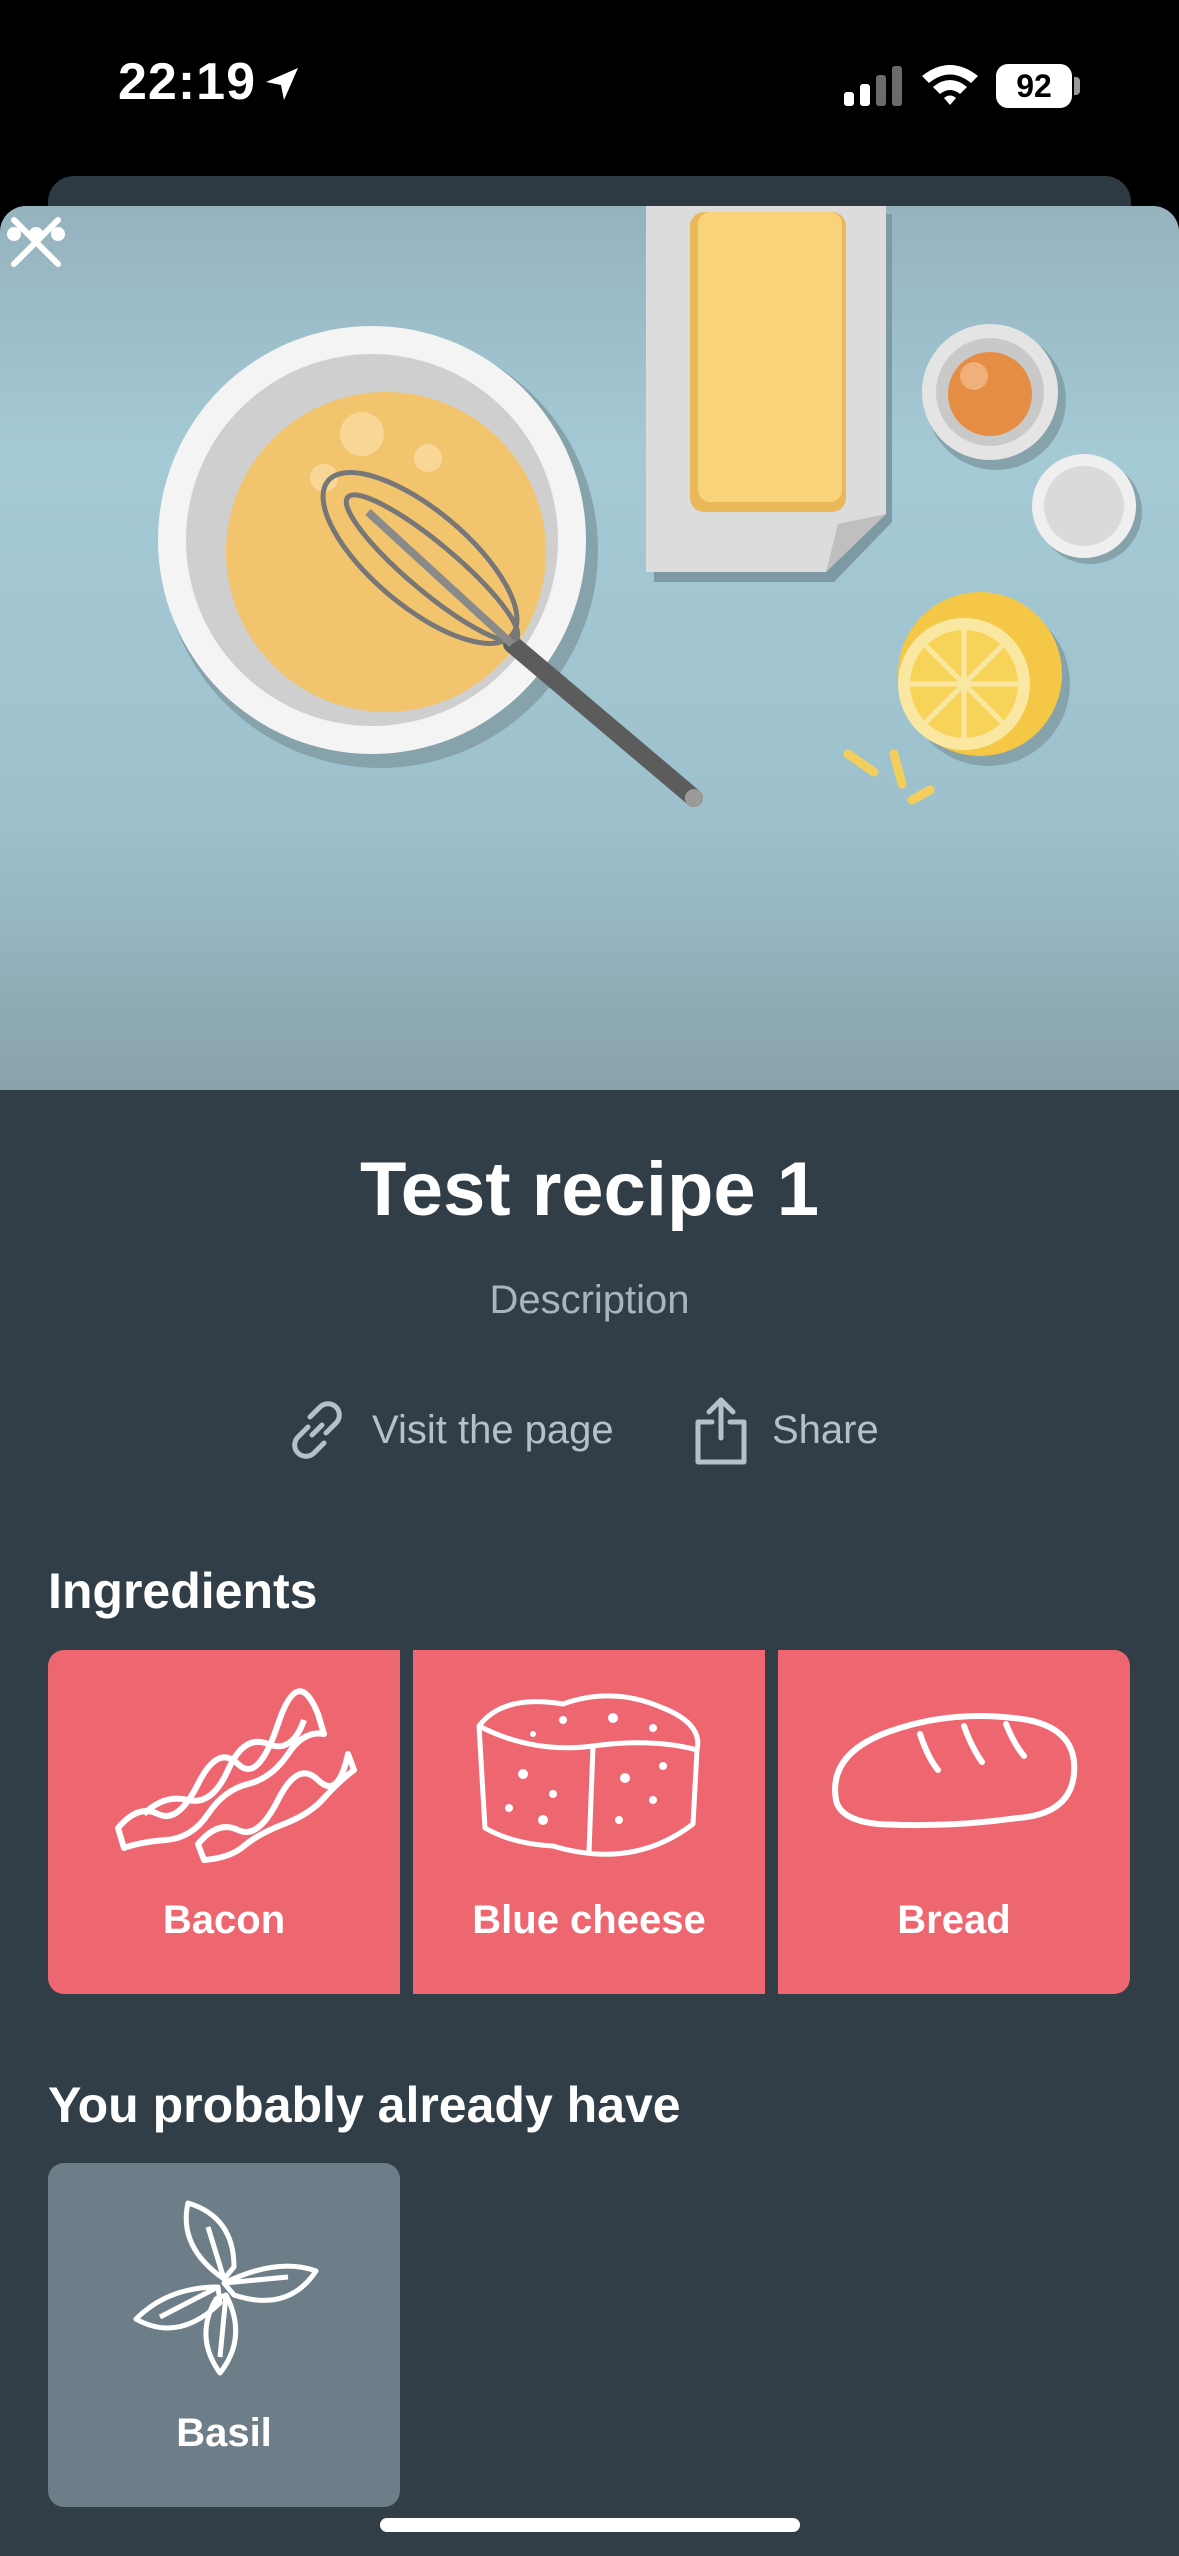  I want to click on home-indicator, so click(590, 2525).